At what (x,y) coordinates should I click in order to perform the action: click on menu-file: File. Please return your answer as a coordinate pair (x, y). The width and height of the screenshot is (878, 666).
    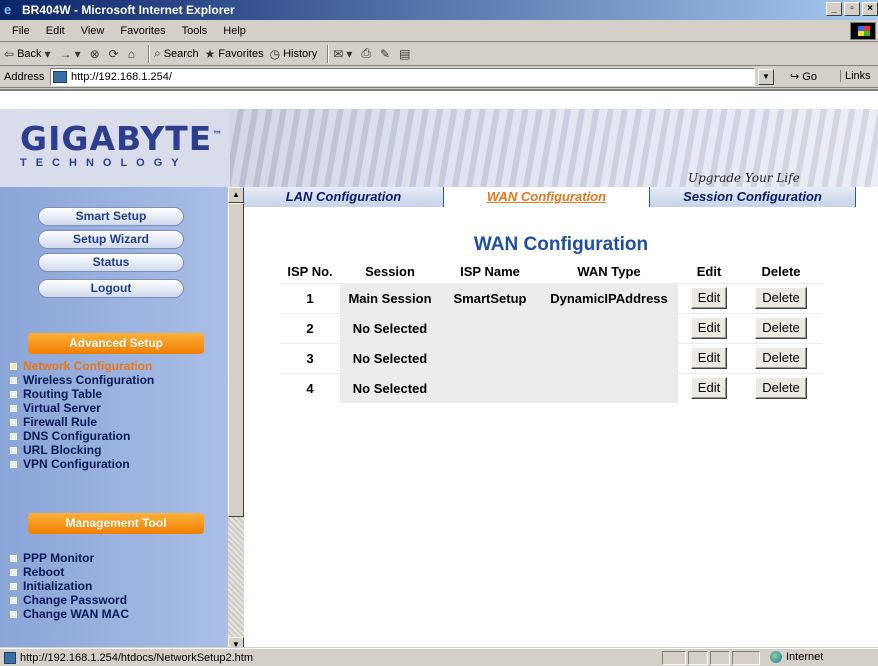
    Looking at the image, I should click on (21, 31).